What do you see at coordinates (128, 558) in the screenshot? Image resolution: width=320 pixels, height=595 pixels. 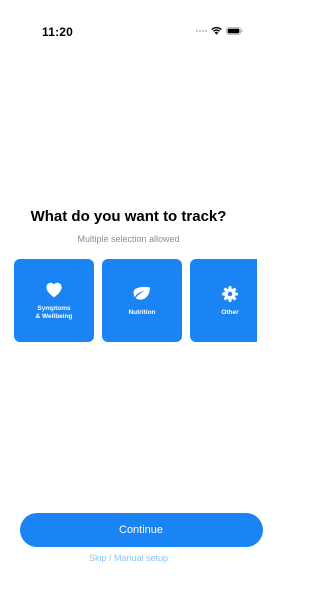 I see `skip-manual-setup-link: Skip / Manual setup` at bounding box center [128, 558].